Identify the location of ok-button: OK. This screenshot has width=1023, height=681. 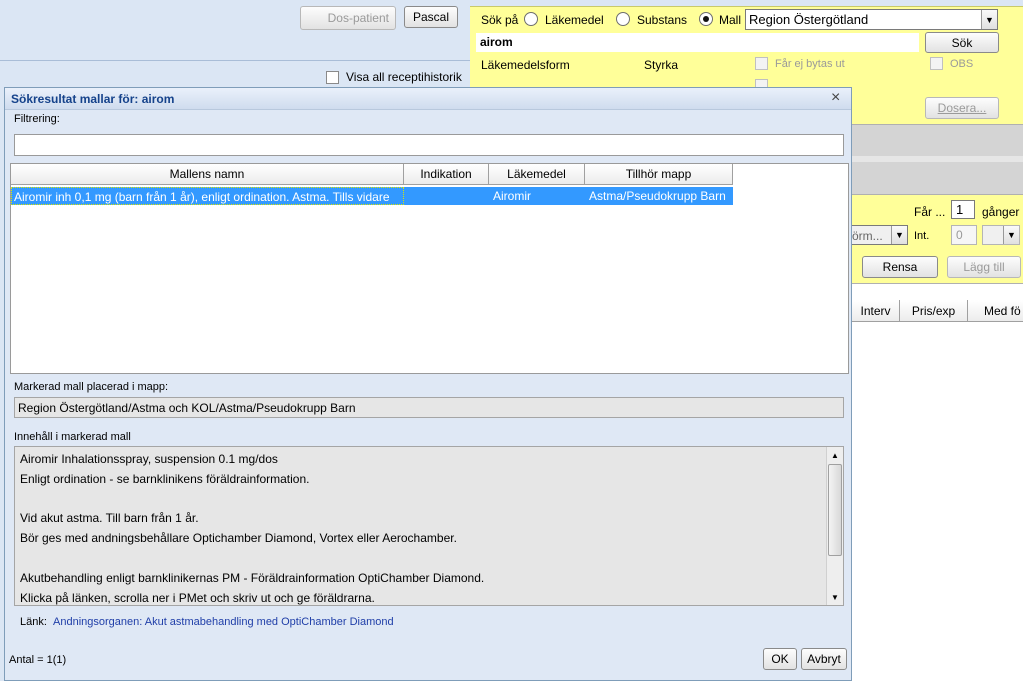
(780, 659).